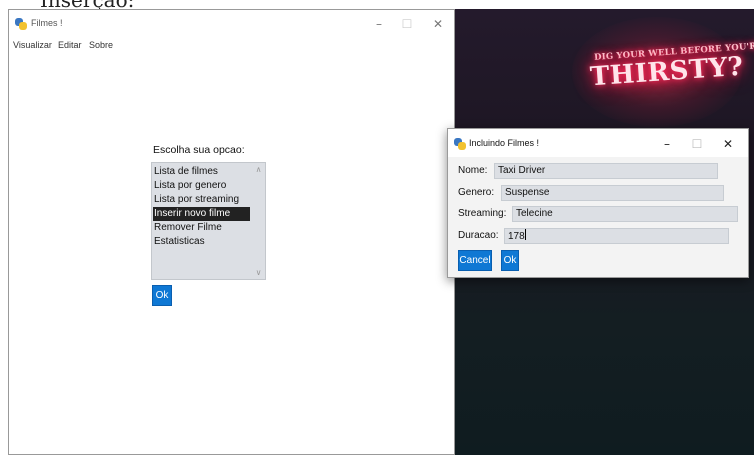 The image size is (754, 455). What do you see at coordinates (478, 235) in the screenshot?
I see `duration-label: Duracao:` at bounding box center [478, 235].